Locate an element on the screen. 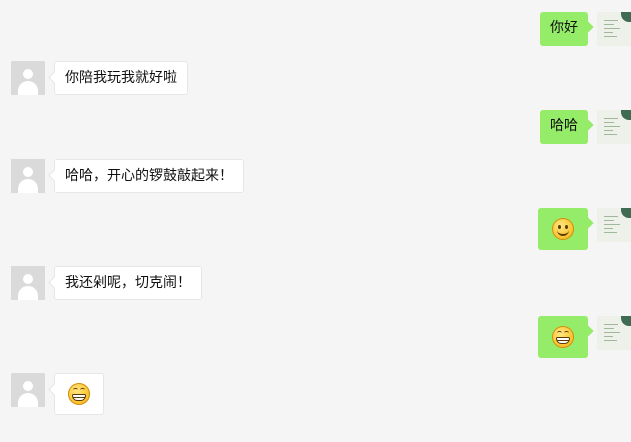 The width and height of the screenshot is (631, 442). sent-message-bubble: 哈哈 is located at coordinates (564, 127).